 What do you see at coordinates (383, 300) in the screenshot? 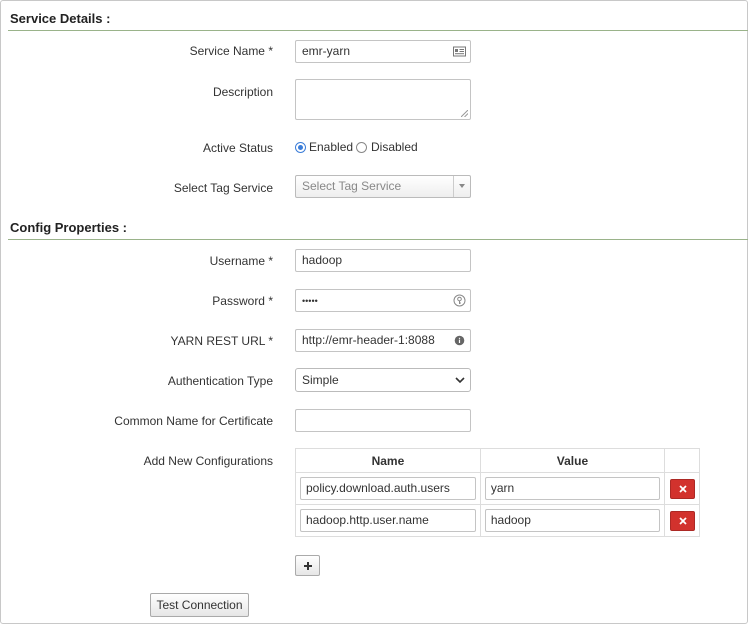
I see `password-input: •••••` at bounding box center [383, 300].